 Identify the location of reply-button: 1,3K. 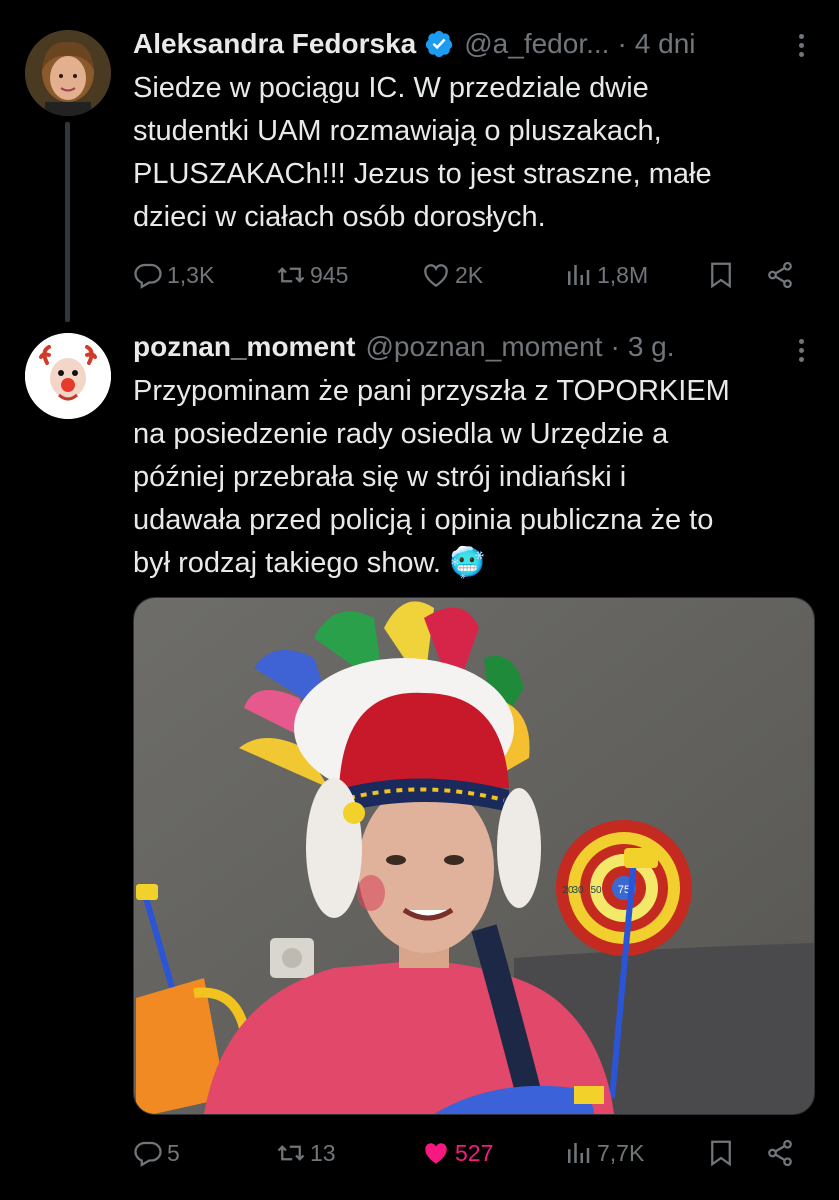
(173, 275).